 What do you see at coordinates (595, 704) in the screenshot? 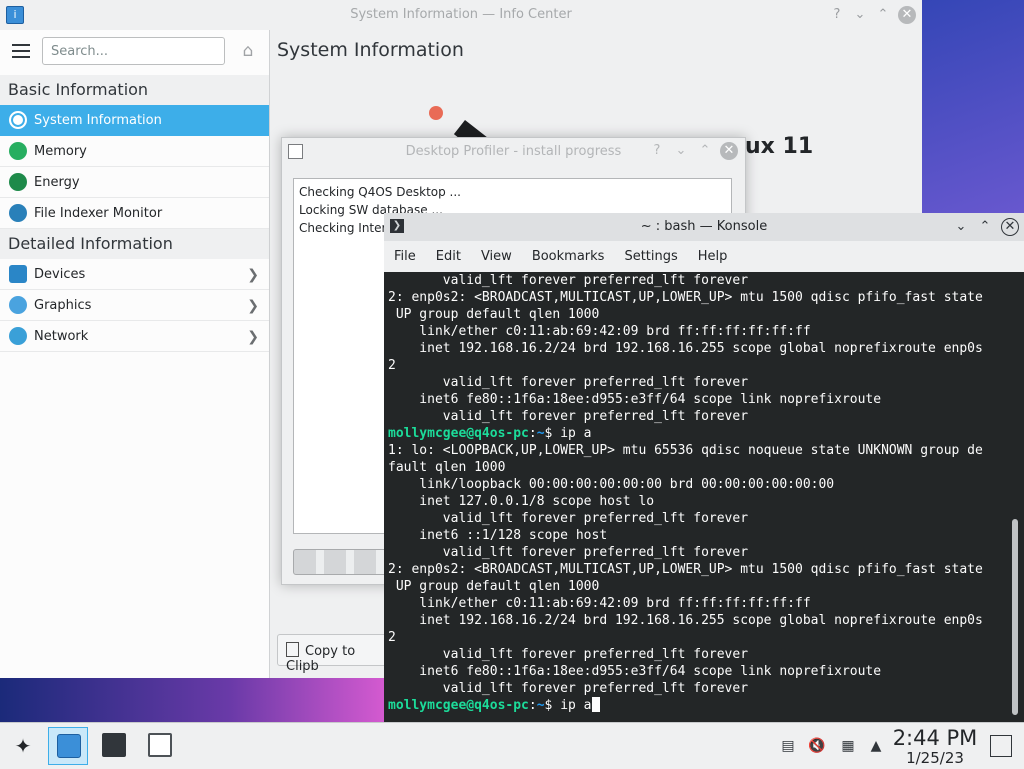
I see `terminal-cursor` at bounding box center [595, 704].